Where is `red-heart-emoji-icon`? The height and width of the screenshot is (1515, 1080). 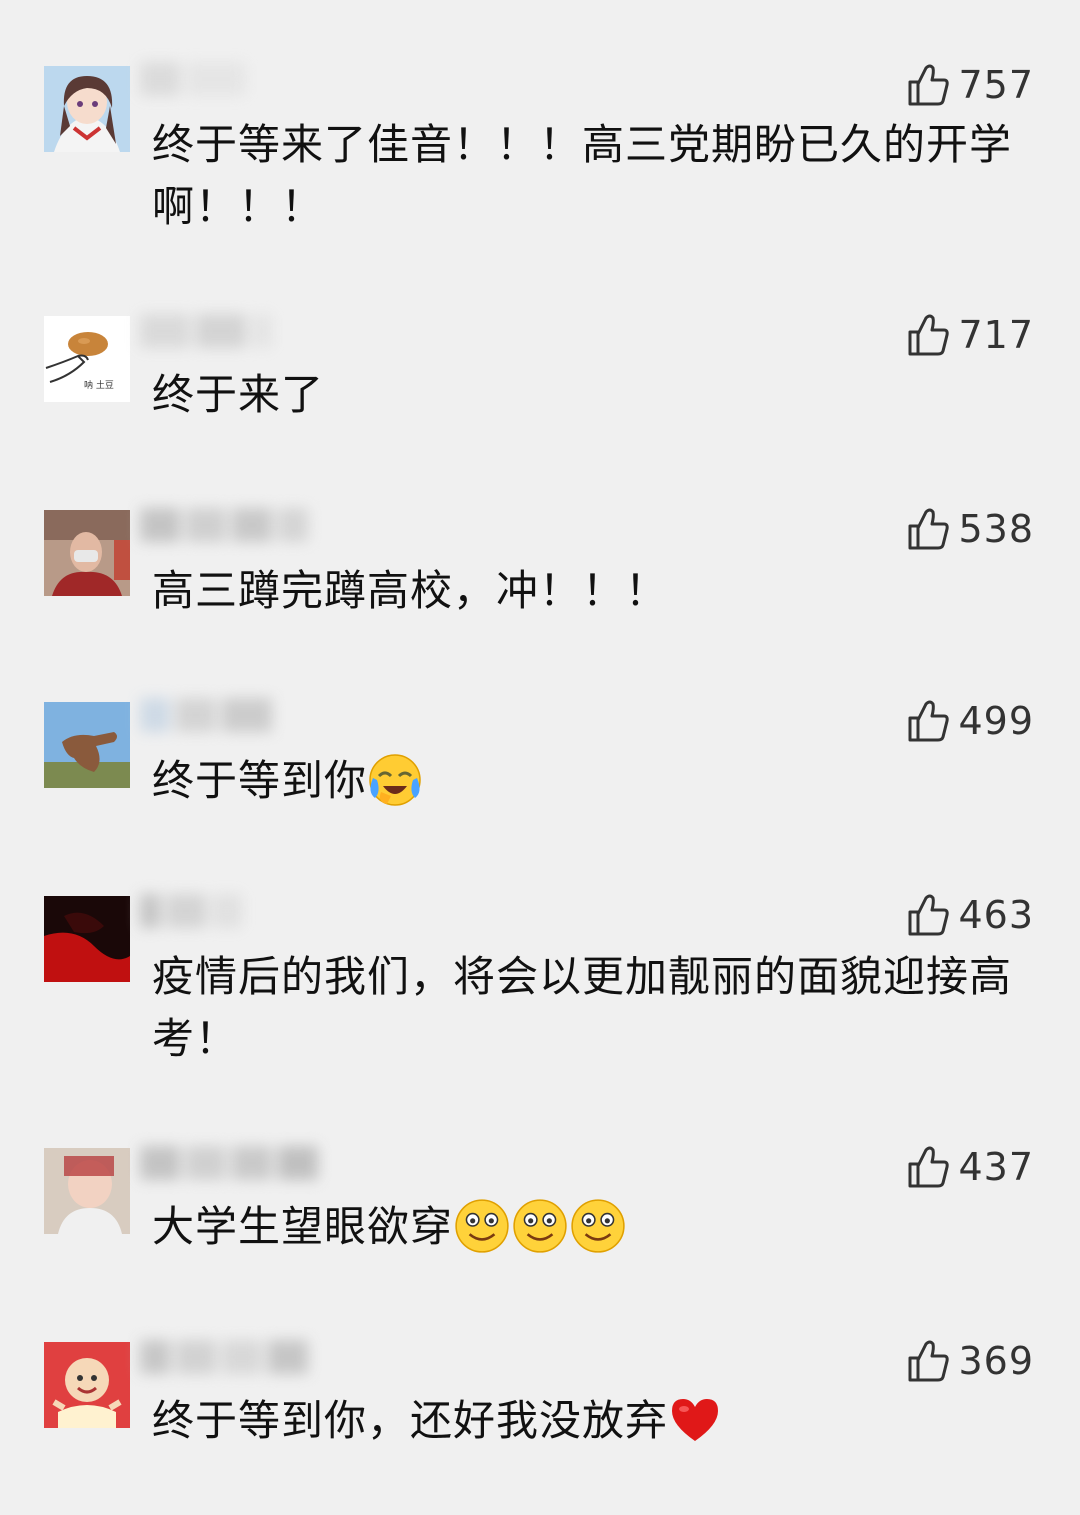 red-heart-emoji-icon is located at coordinates (695, 1419).